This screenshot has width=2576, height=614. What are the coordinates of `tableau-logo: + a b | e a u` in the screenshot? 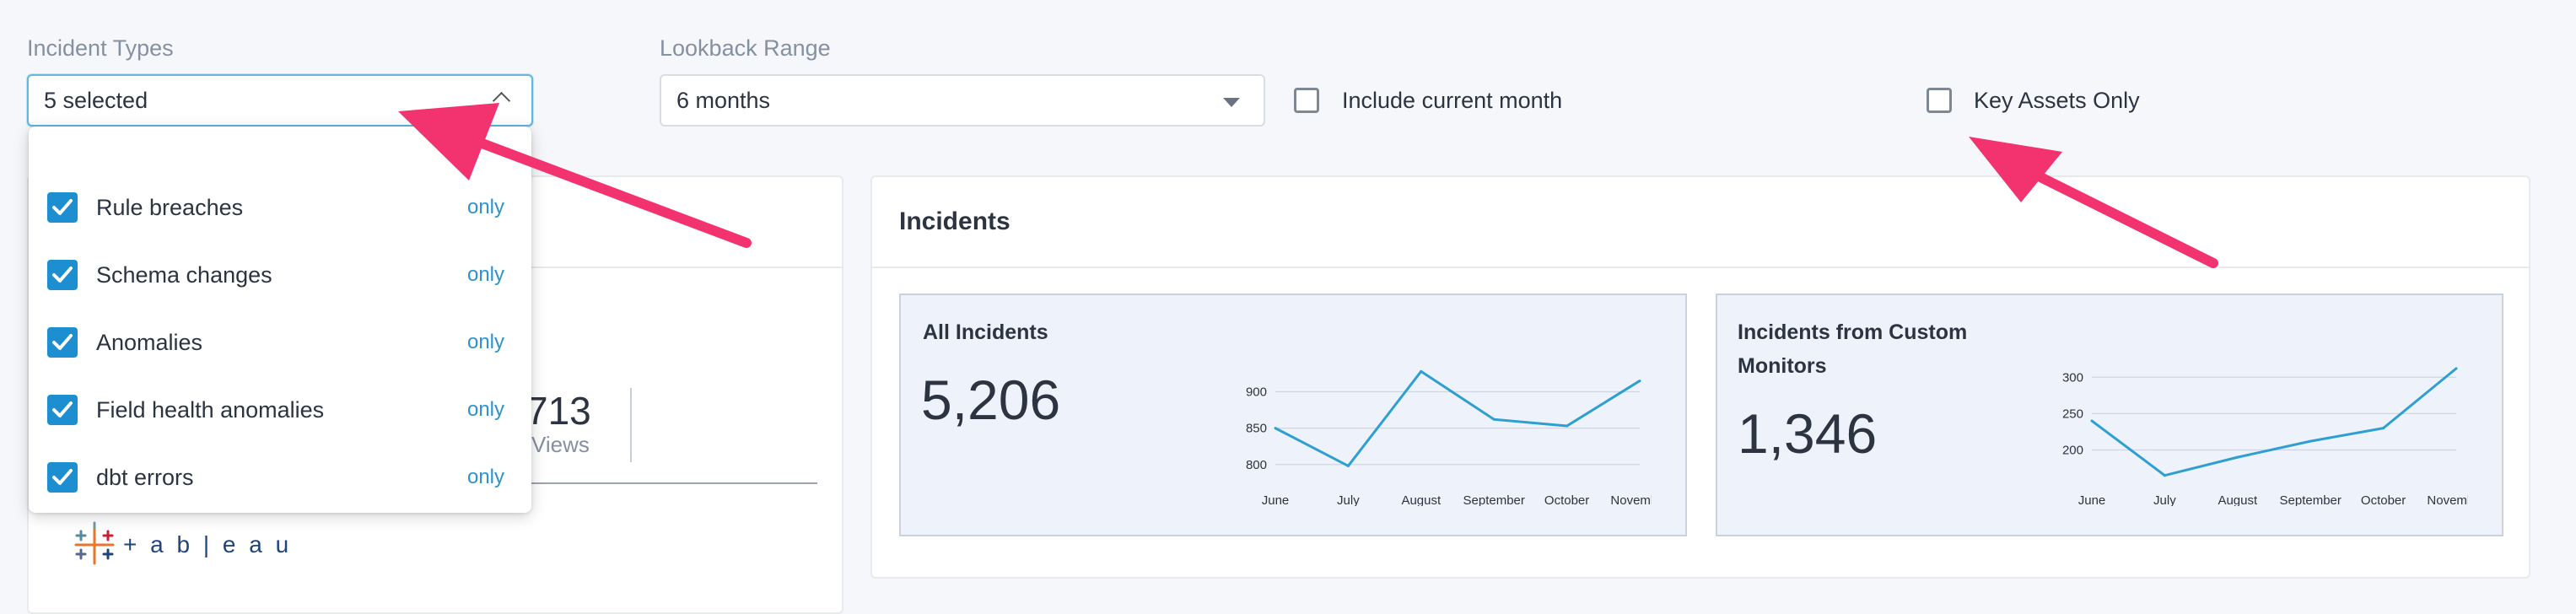 It's located at (179, 547).